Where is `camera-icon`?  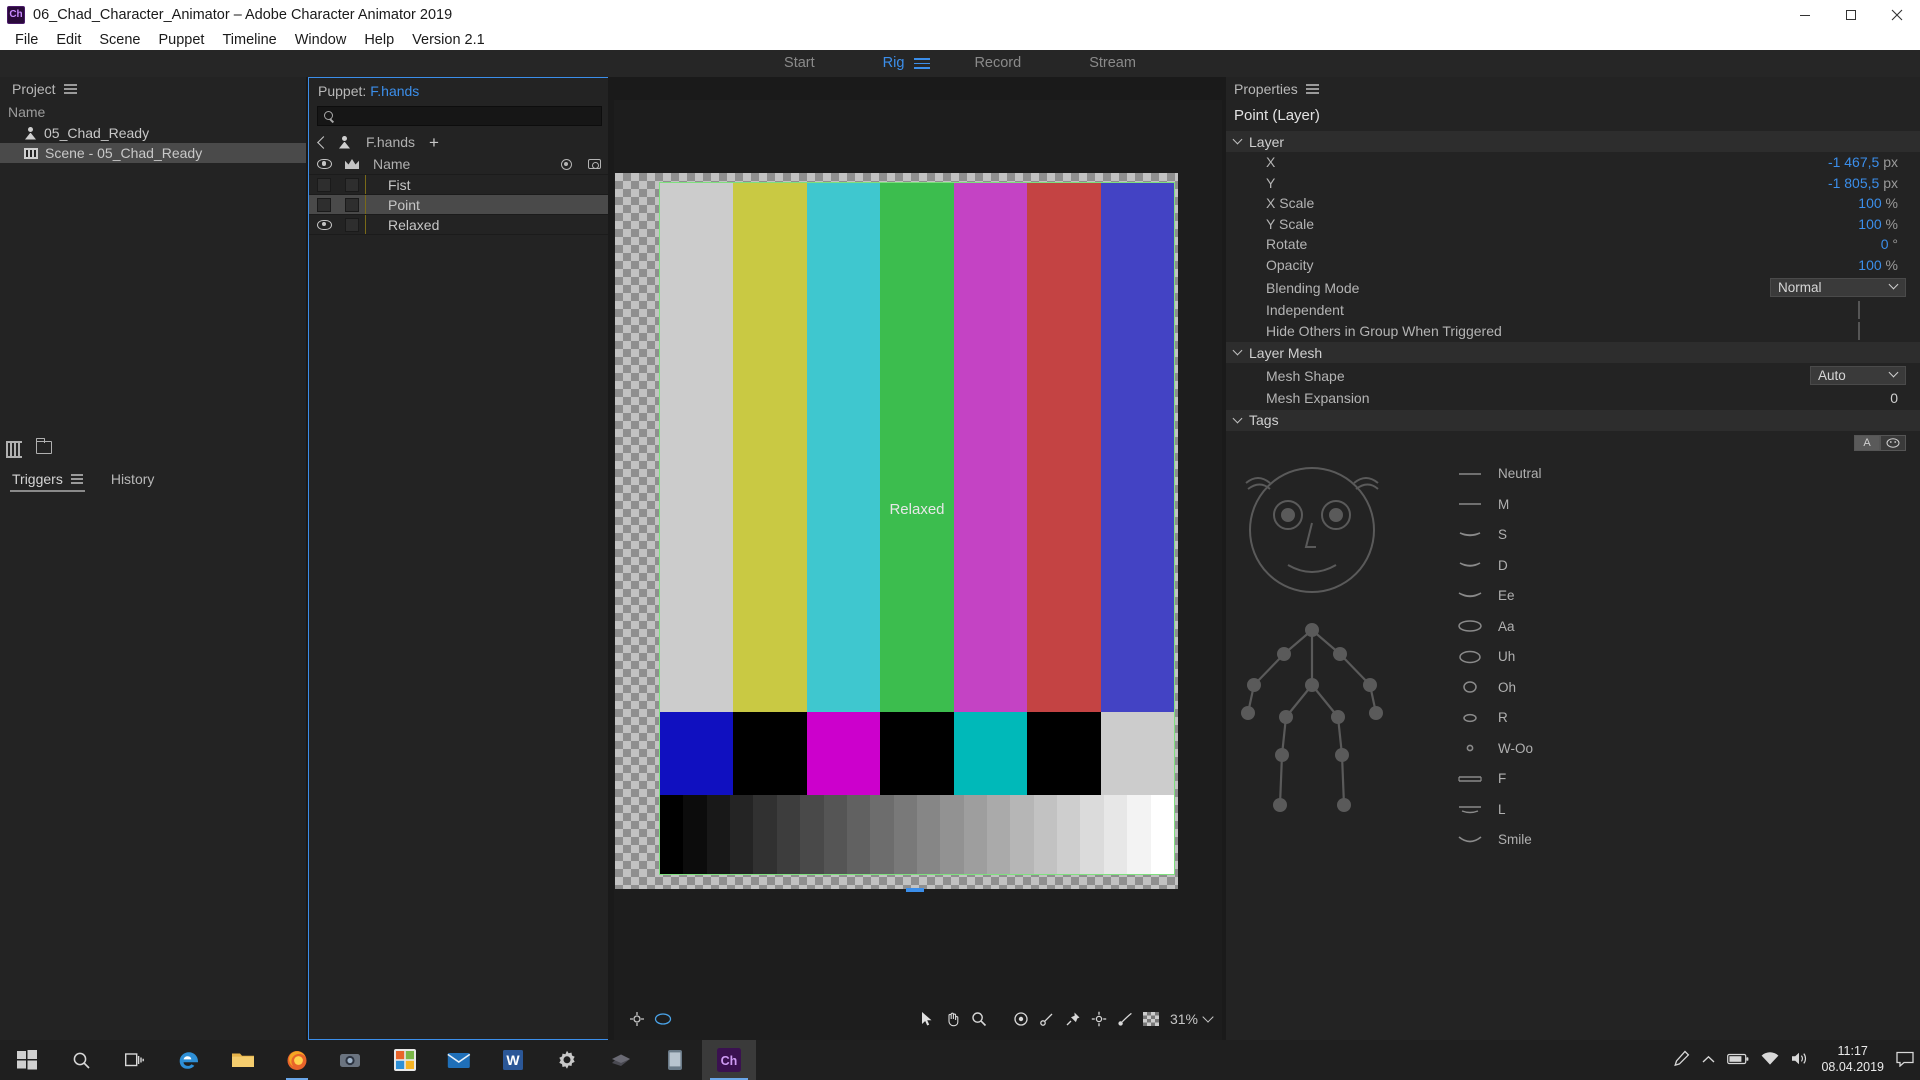
camera-icon is located at coordinates (351, 1060).